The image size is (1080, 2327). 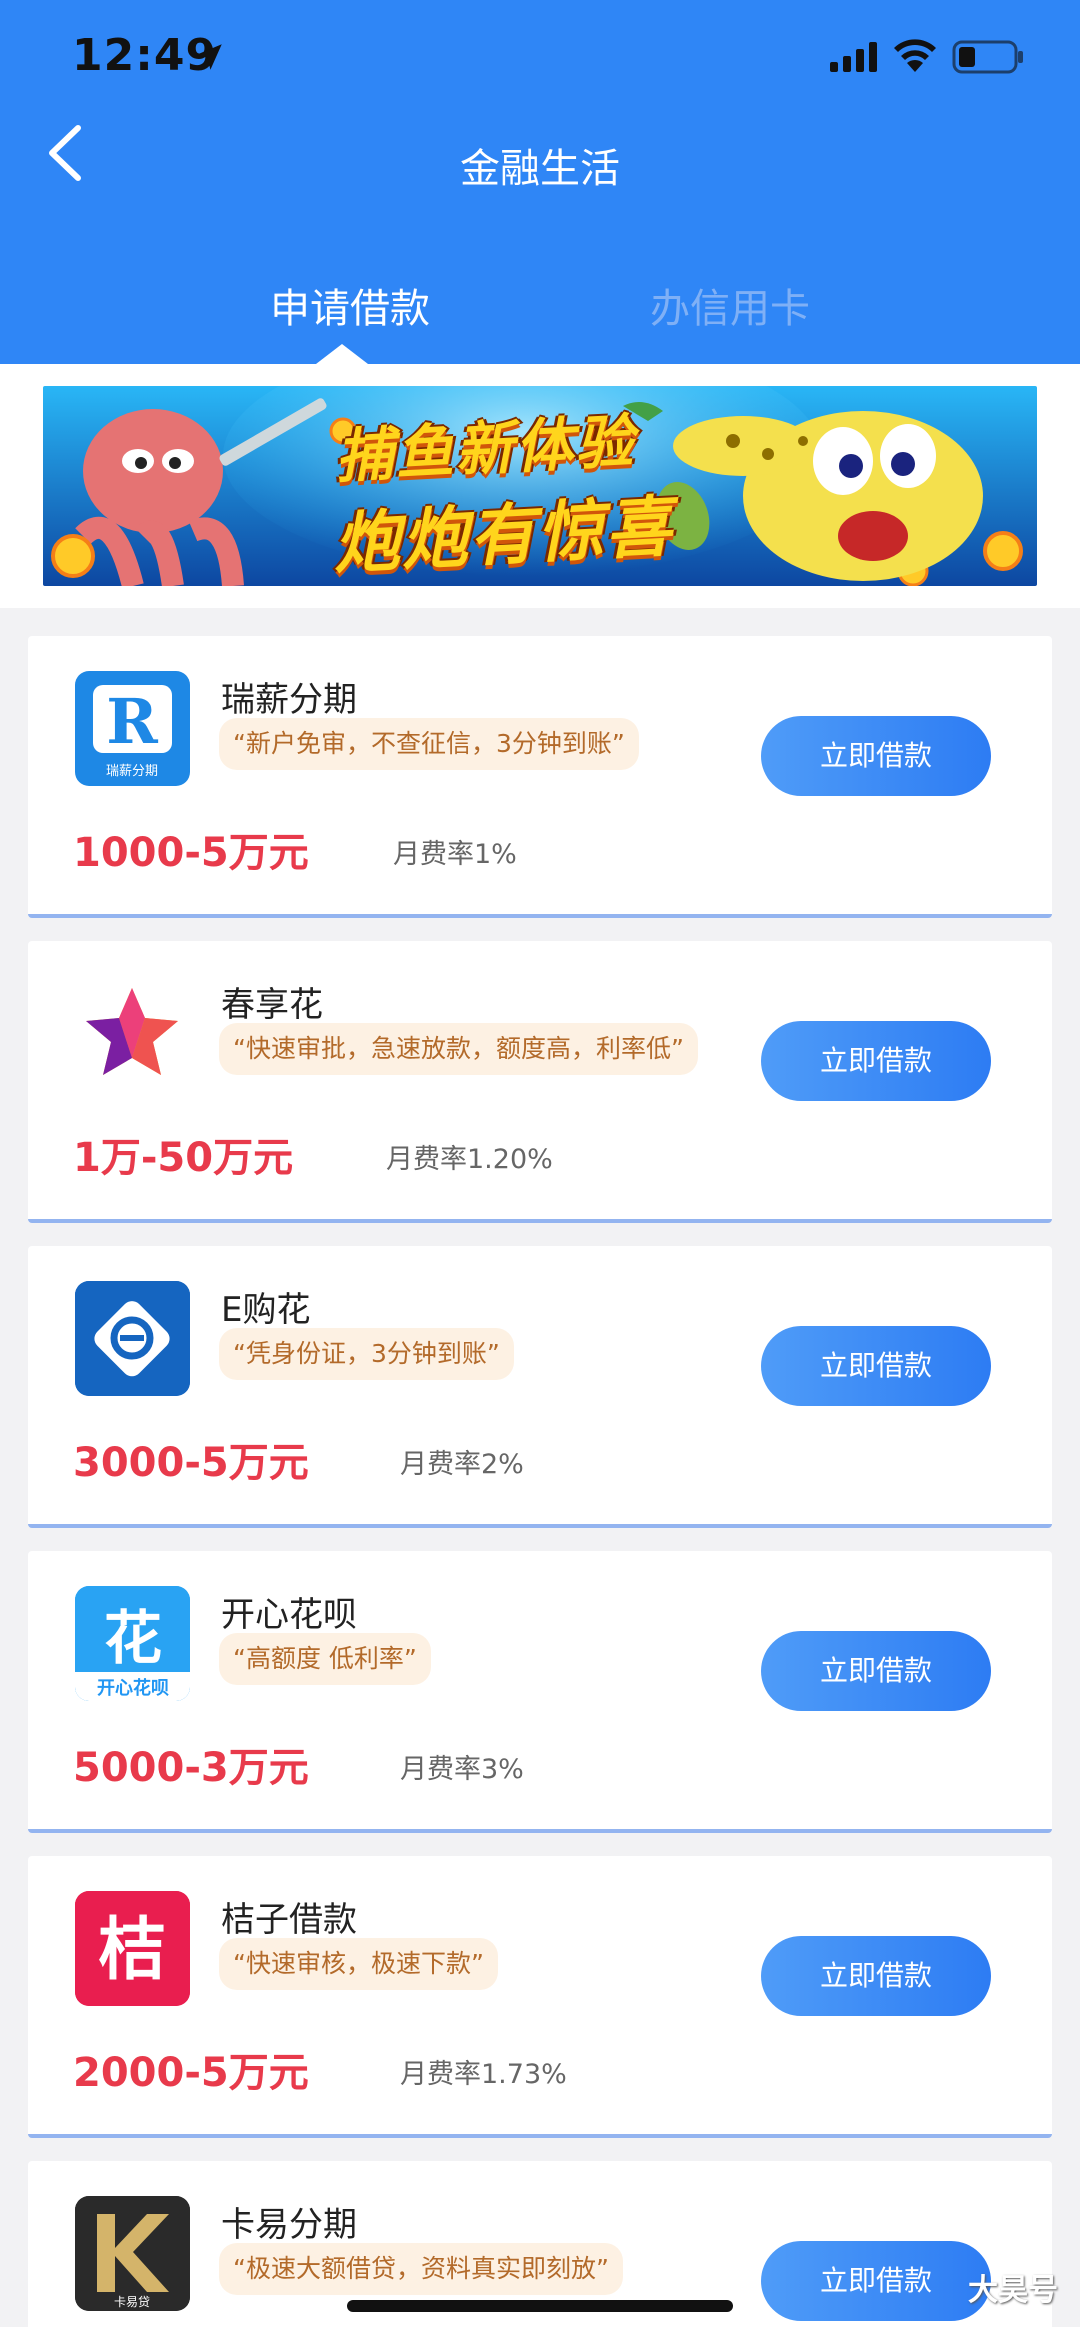 What do you see at coordinates (540, 59) in the screenshot?
I see `status-bar: 12:49` at bounding box center [540, 59].